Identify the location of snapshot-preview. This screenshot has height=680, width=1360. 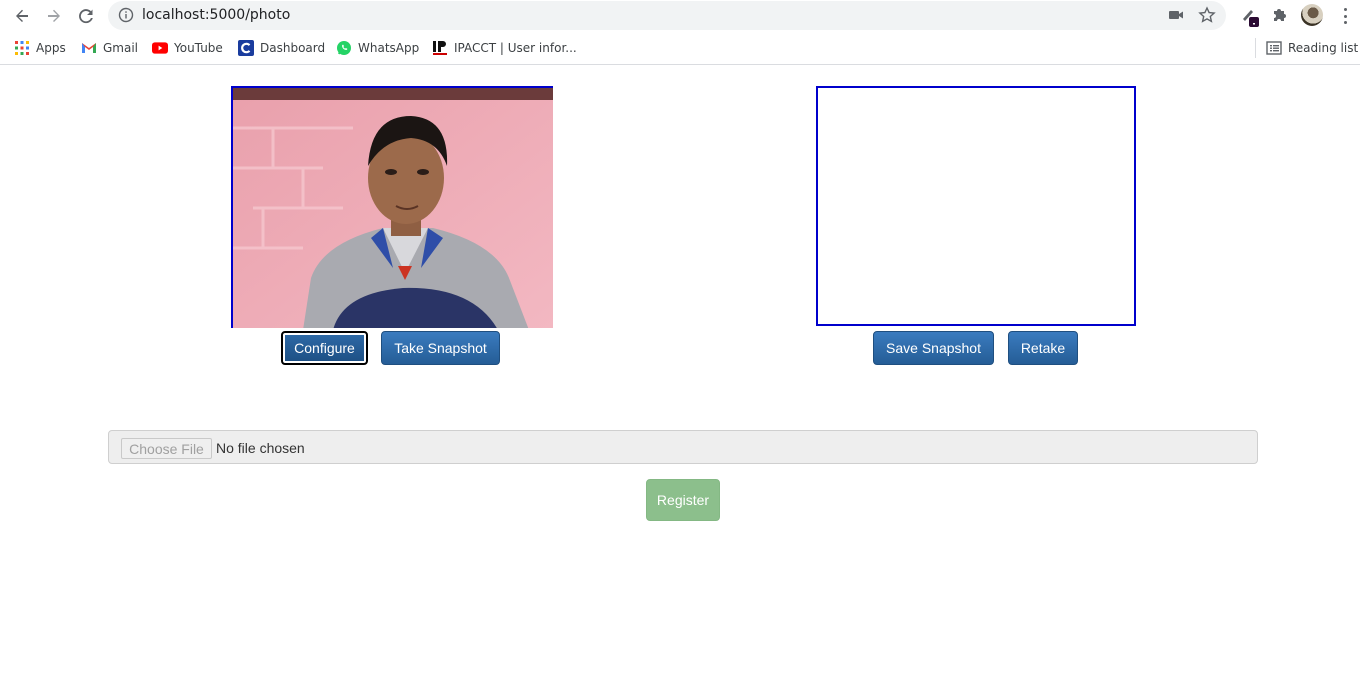
(976, 206).